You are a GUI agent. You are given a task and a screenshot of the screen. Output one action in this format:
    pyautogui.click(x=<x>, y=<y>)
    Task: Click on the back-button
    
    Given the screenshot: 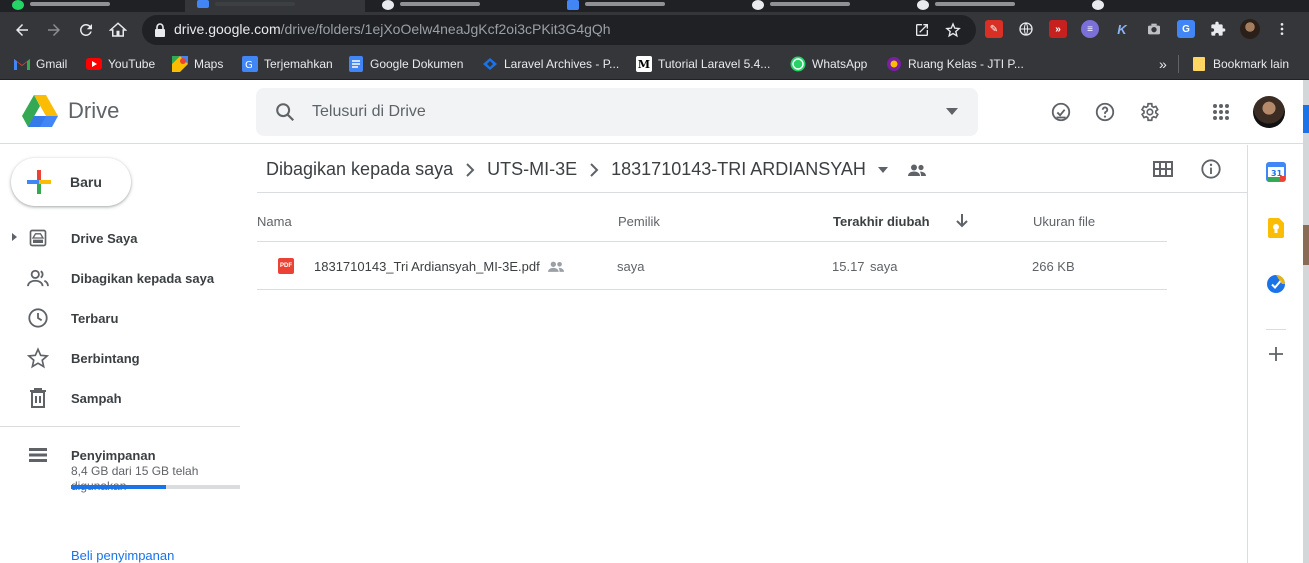 What is the action you would take?
    pyautogui.click(x=22, y=30)
    